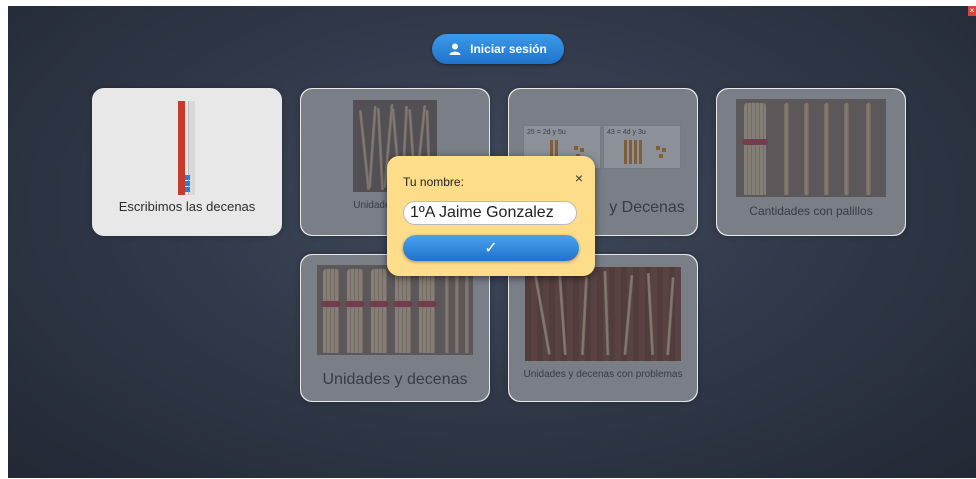 The height and width of the screenshot is (479, 976). What do you see at coordinates (187, 148) in the screenshot?
I see `decena-bar-image` at bounding box center [187, 148].